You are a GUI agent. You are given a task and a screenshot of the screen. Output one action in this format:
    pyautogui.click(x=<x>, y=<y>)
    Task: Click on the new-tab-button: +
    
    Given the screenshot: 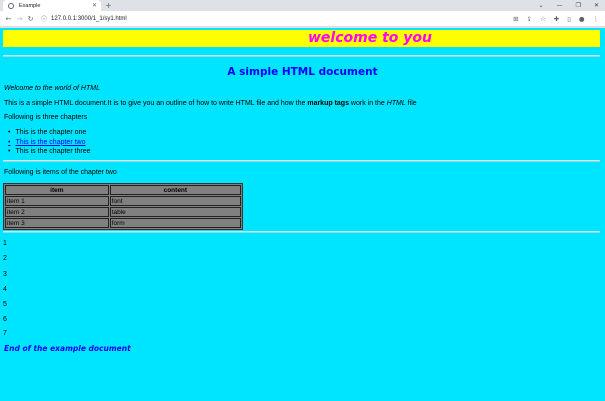 What is the action you would take?
    pyautogui.click(x=108, y=5)
    